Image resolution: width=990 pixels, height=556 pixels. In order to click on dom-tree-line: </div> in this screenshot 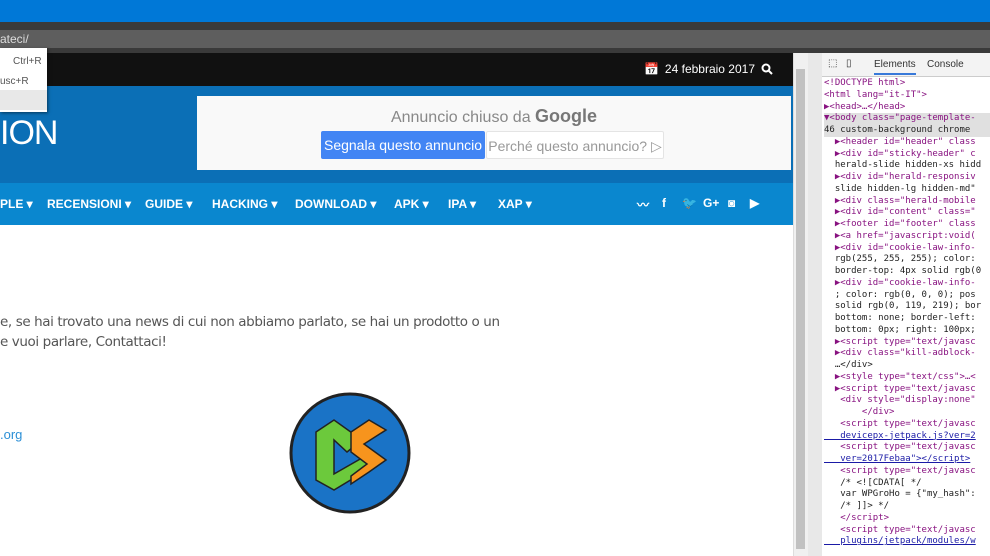, I will do `click(907, 413)`.